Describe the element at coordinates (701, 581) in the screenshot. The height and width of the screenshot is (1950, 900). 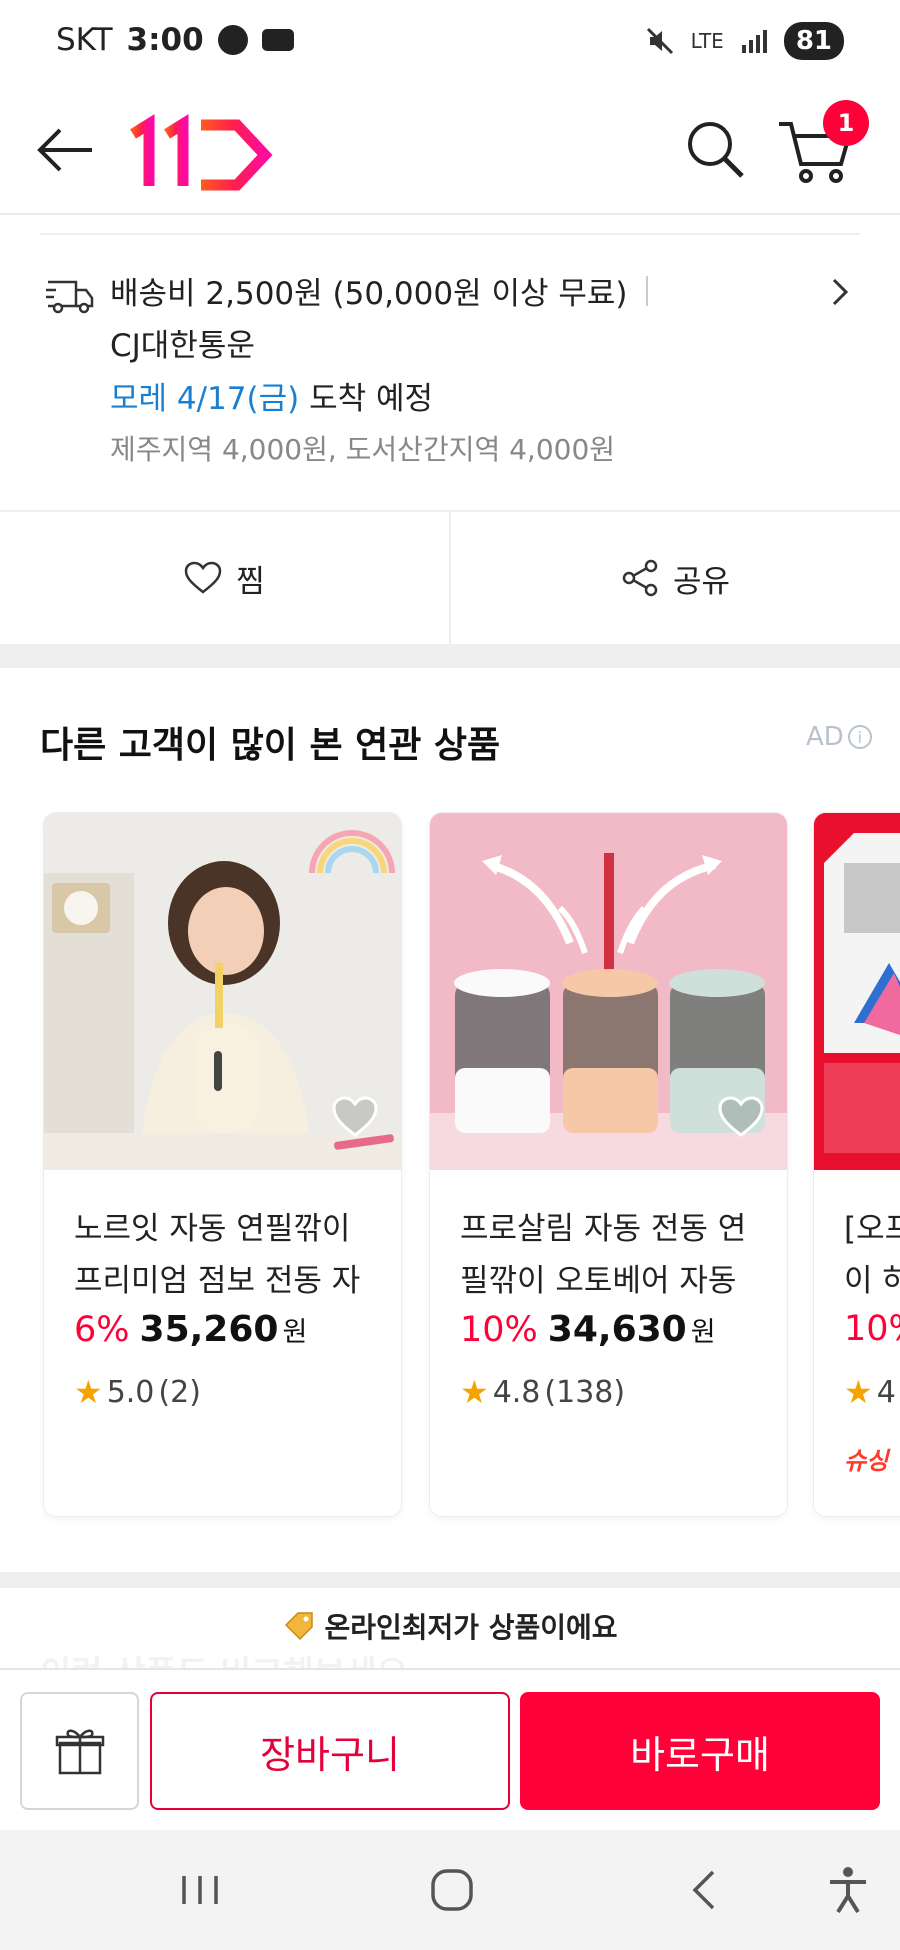
I see `share-label: 공유` at that location.